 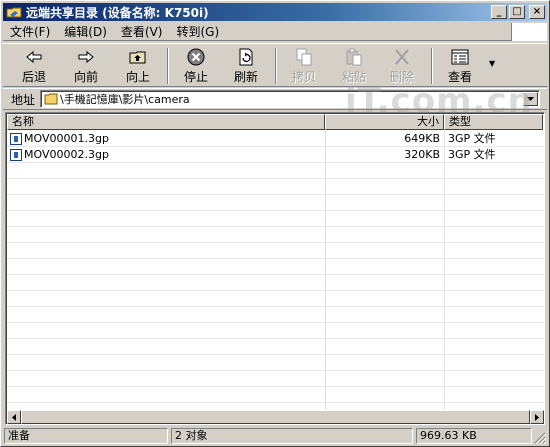 I want to click on scrollbar-thumb, so click(x=275, y=417).